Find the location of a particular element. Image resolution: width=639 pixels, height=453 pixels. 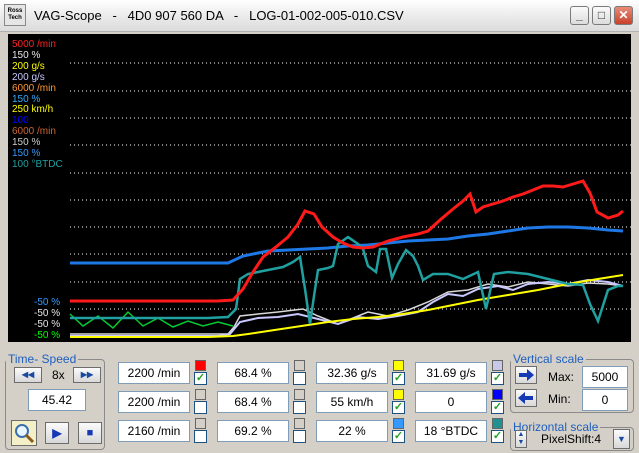

scale-label: 100 °BTDC is located at coordinates (37, 164).